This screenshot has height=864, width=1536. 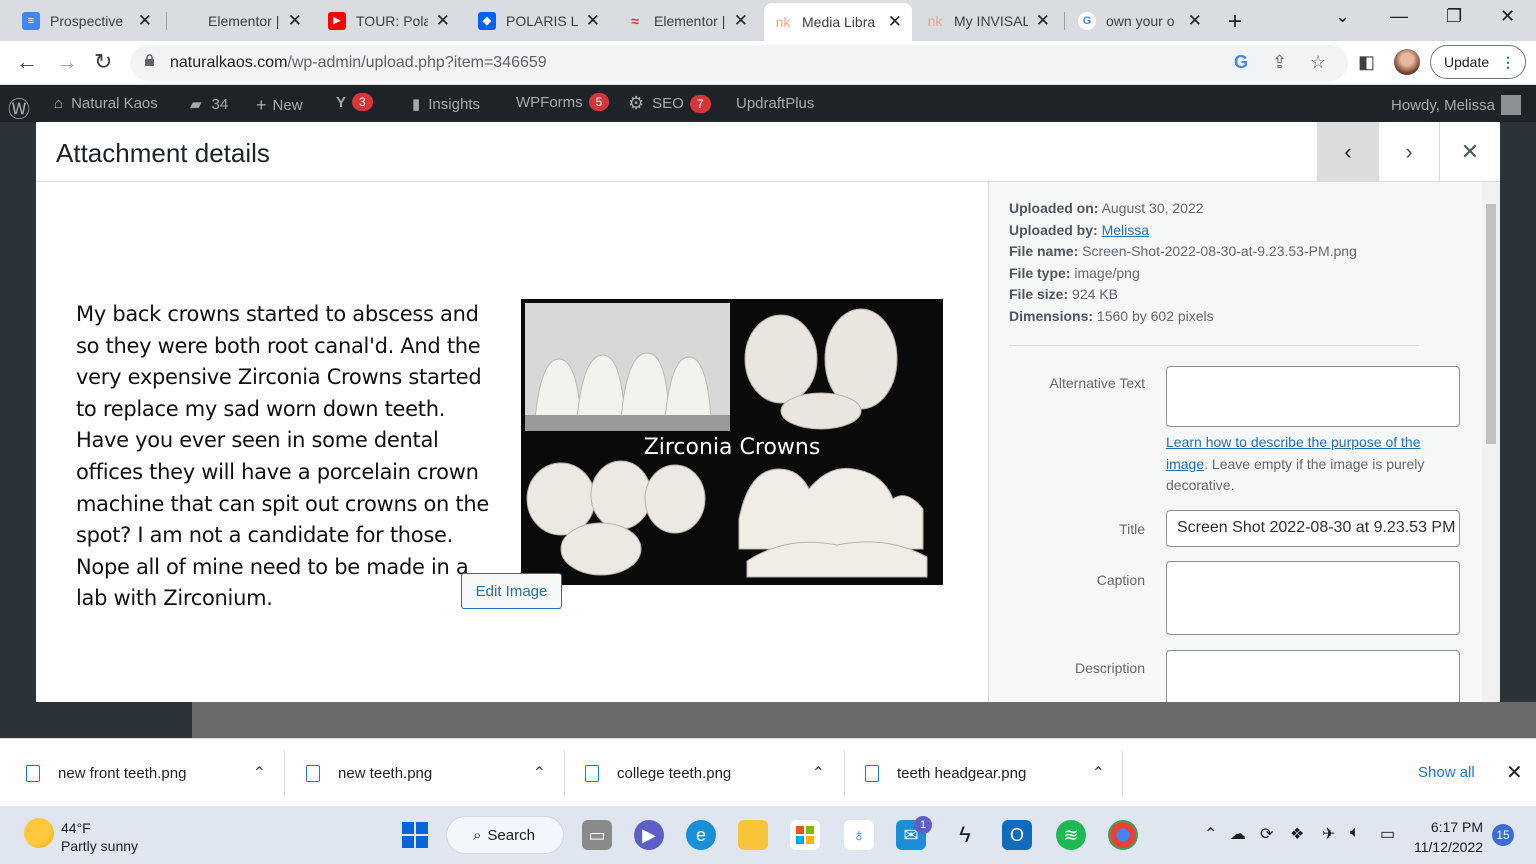 I want to click on next-button: ›, so click(x=1408, y=152).